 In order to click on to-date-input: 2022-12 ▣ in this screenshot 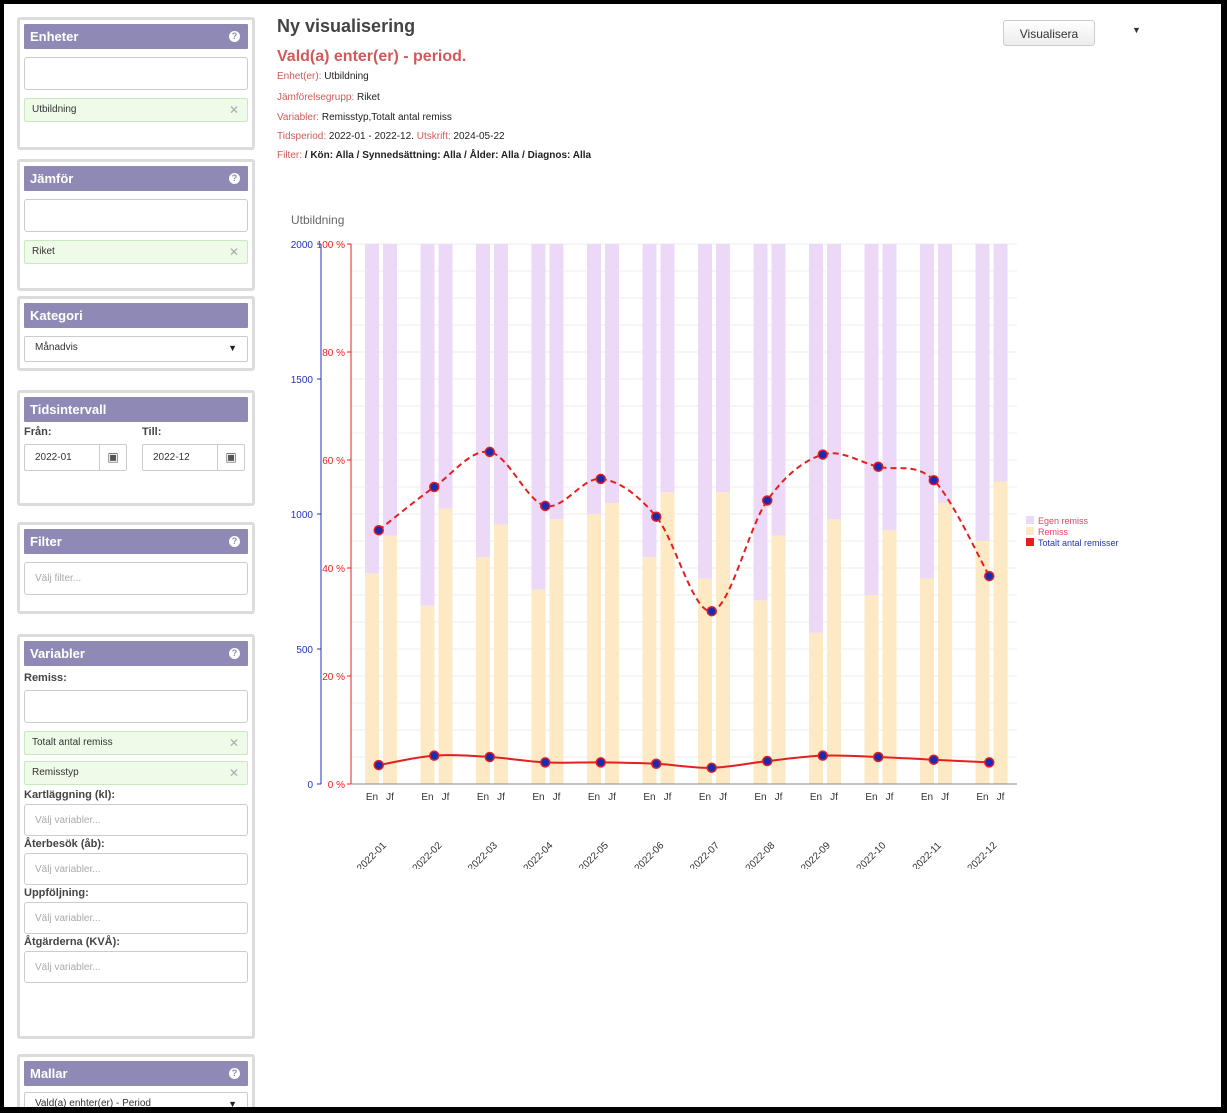, I will do `click(193, 457)`.